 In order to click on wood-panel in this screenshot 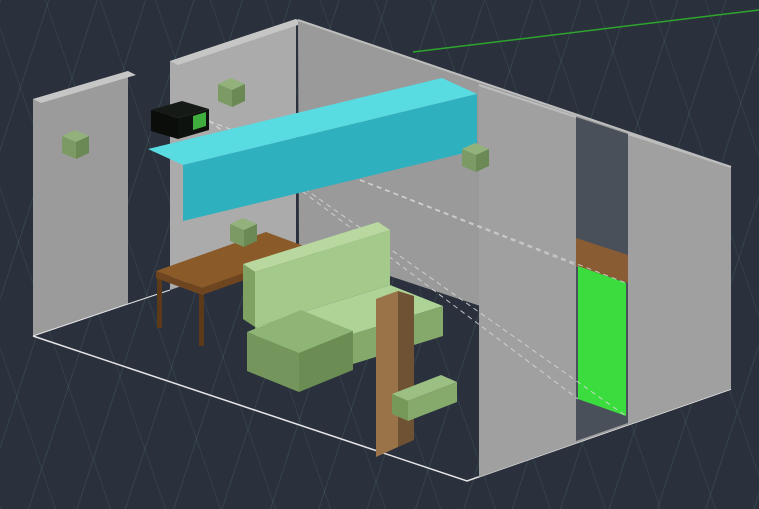, I will do `click(395, 374)`.